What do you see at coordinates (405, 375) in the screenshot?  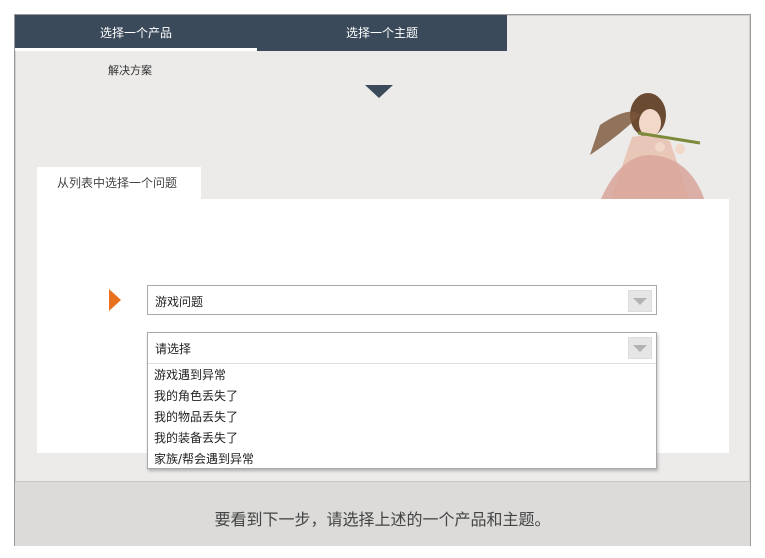 I see `option-item: 游戏遇到异常` at bounding box center [405, 375].